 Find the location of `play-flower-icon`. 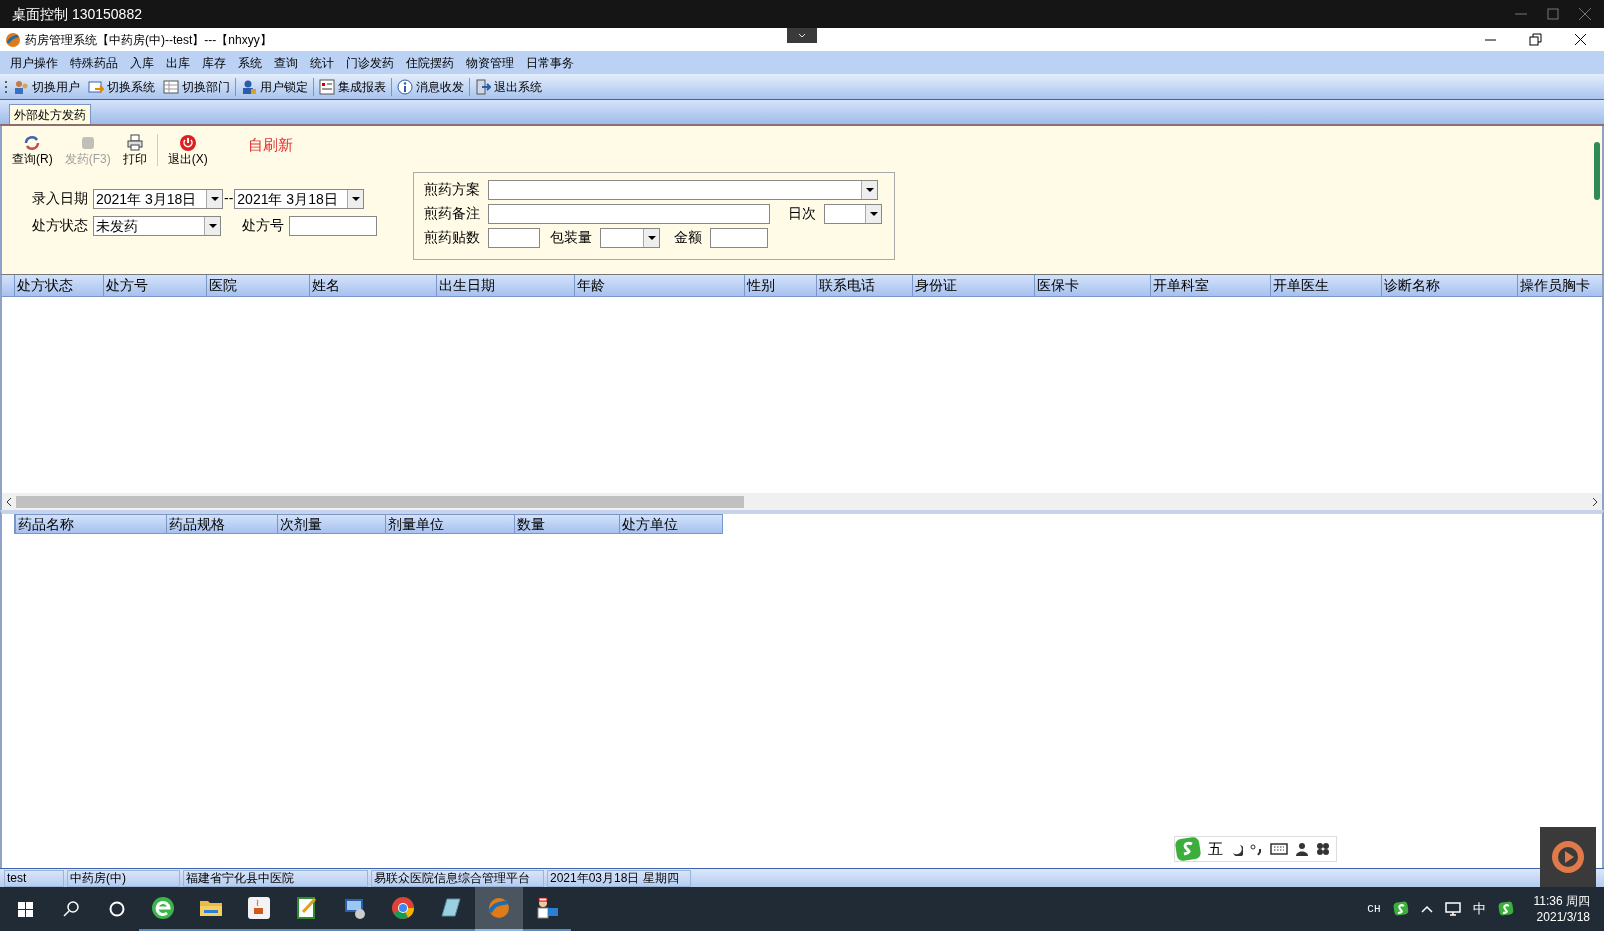

play-flower-icon is located at coordinates (1568, 857).